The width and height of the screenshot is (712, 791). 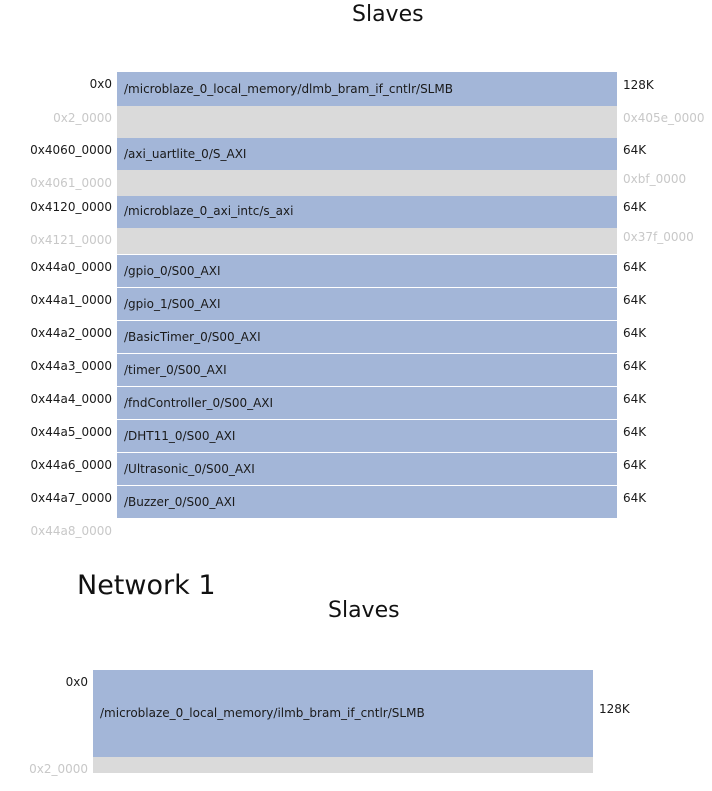 What do you see at coordinates (71, 207) in the screenshot?
I see `address-label: 0x4120_0000` at bounding box center [71, 207].